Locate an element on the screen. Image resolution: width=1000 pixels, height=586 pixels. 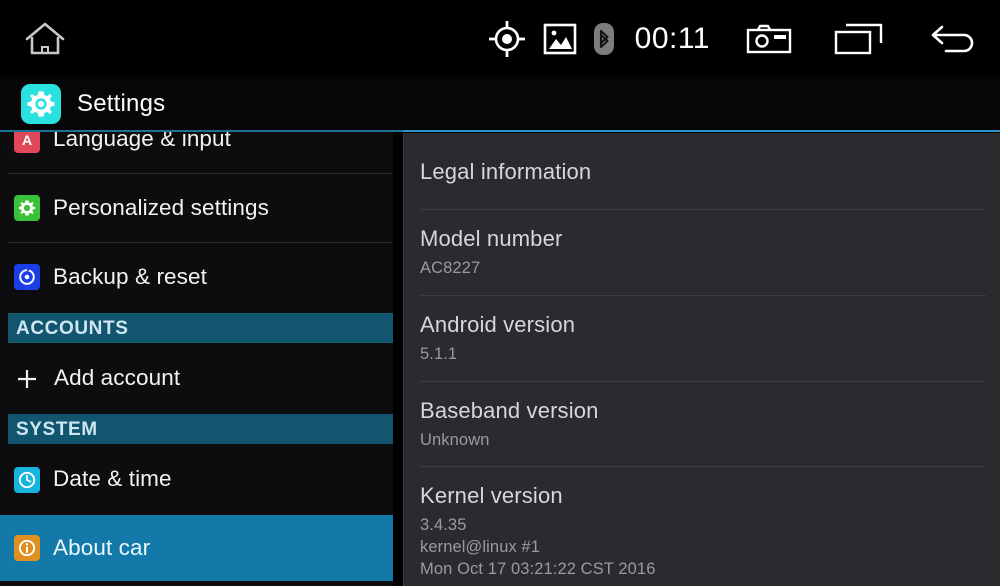
home-icon-svg is located at coordinates (45, 38).